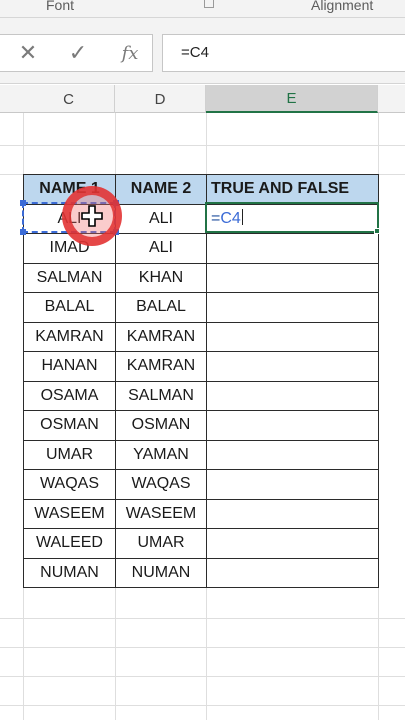  I want to click on formula-prefix: =, so click(216, 219).